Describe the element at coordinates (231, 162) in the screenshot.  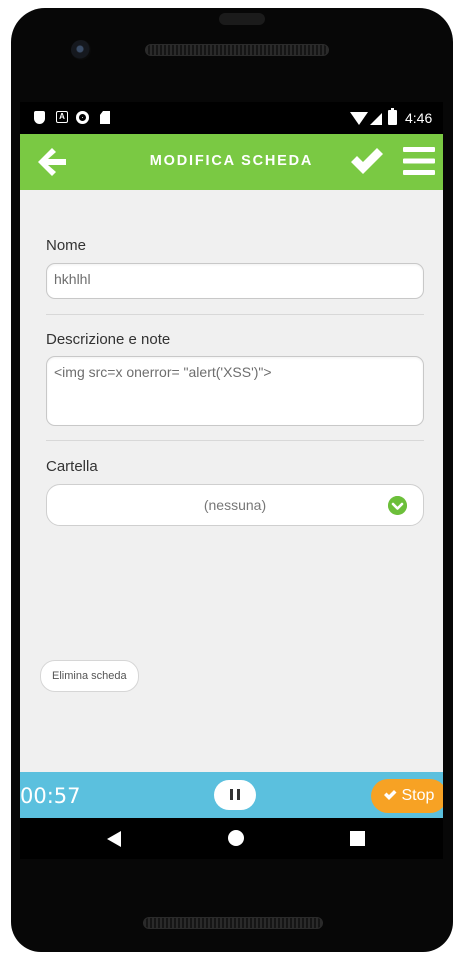
I see `app-bar: MODIFICA SCHEDA` at that location.